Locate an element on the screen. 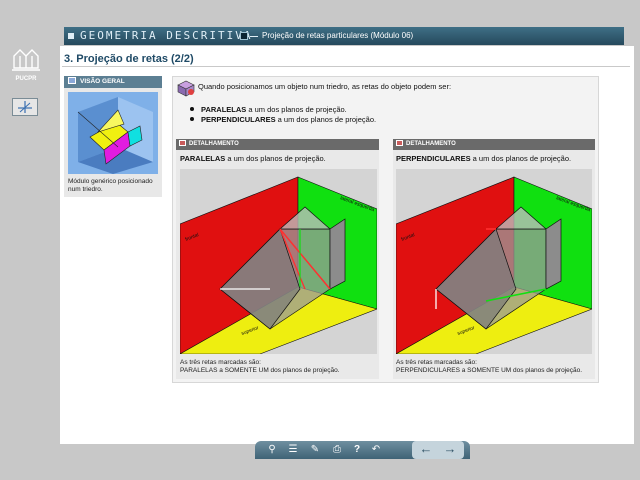 Image resolution: width=640 pixels, height=480 pixels. visao-geral-label: VISÃO GERAL is located at coordinates (102, 81).